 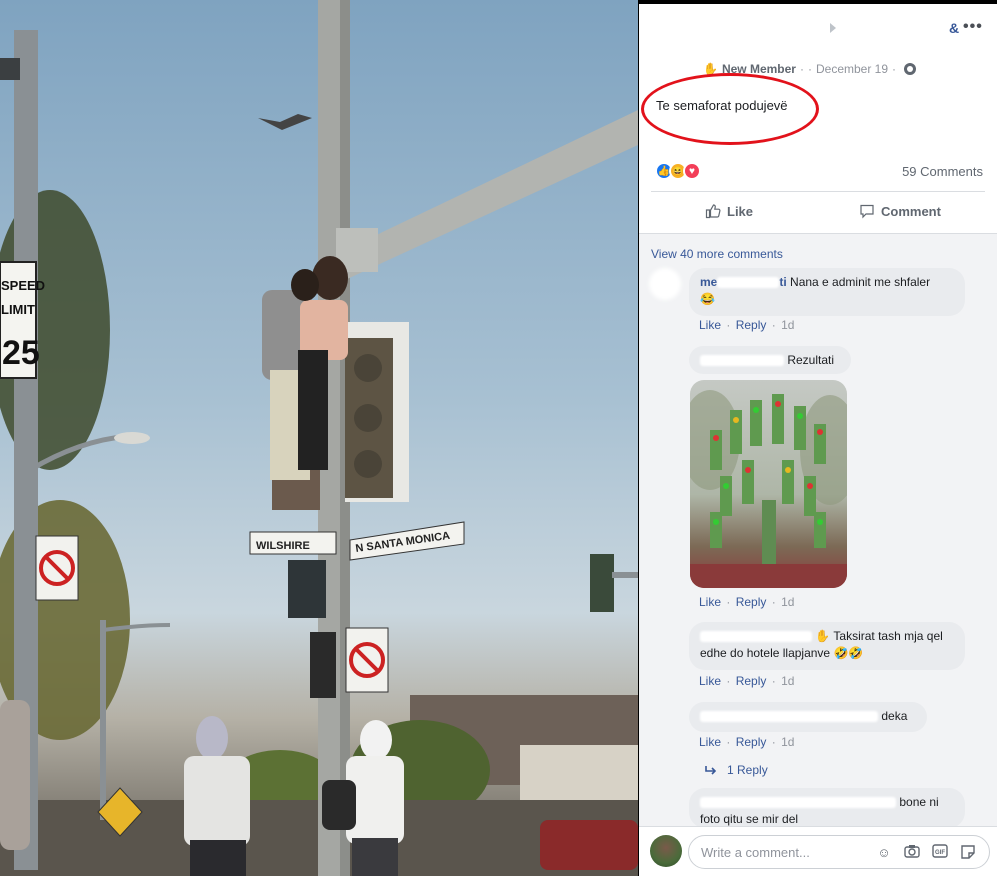 I want to click on privacy-group-icon, so click(x=910, y=69).